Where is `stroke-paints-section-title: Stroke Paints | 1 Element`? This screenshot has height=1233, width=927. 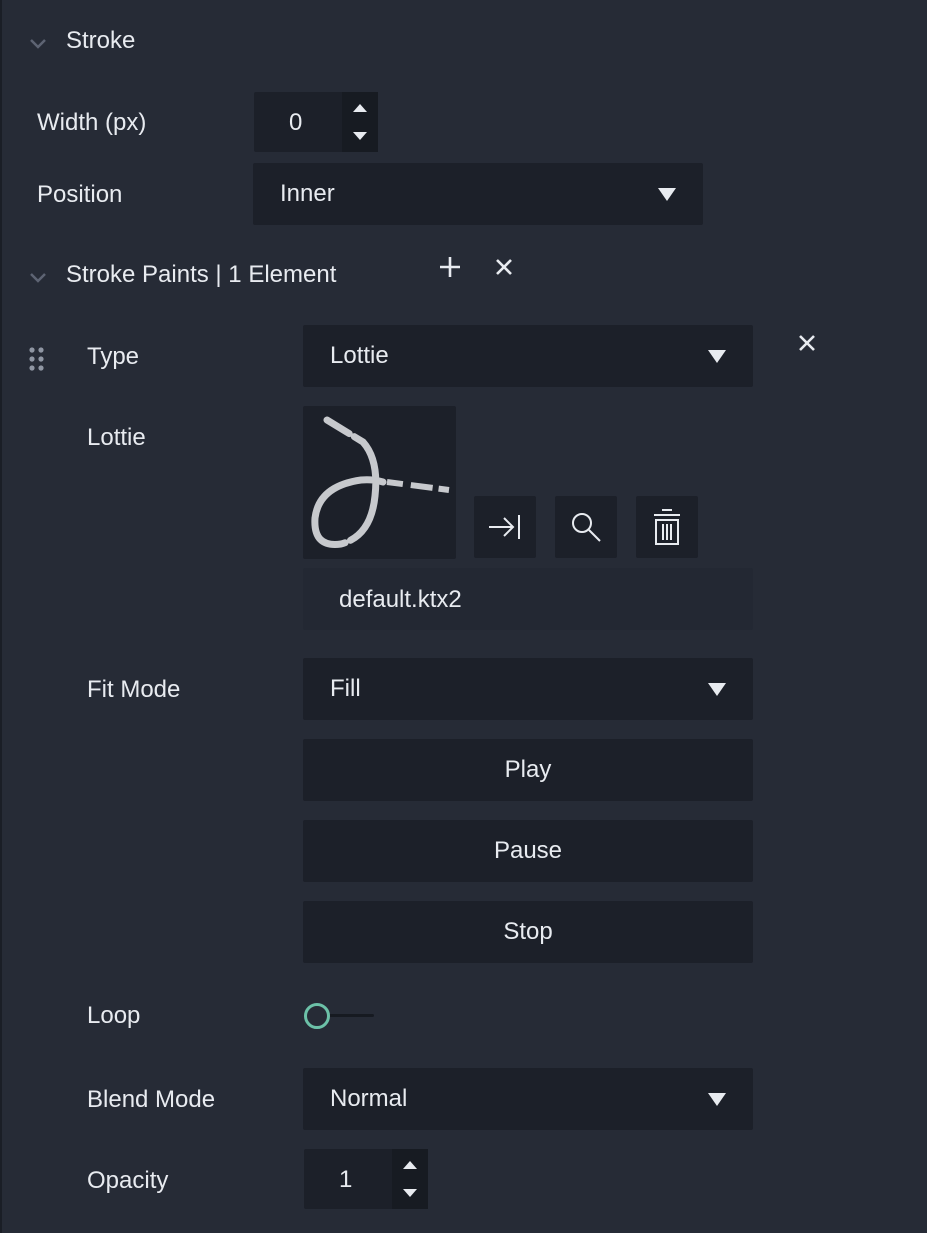
stroke-paints-section-title: Stroke Paints | 1 Element is located at coordinates (201, 275).